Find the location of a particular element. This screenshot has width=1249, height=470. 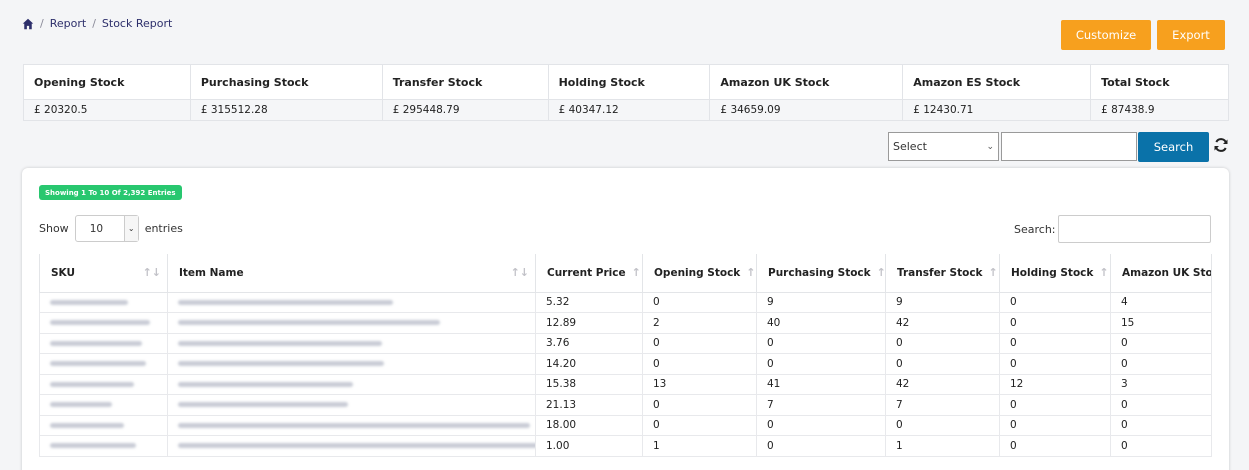

filter-select: Select ⌄ is located at coordinates (943, 146).